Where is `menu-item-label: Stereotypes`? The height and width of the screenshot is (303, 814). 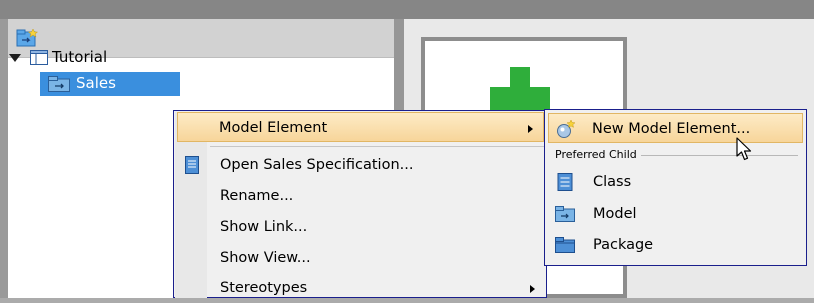 menu-item-label: Stereotypes is located at coordinates (264, 288).